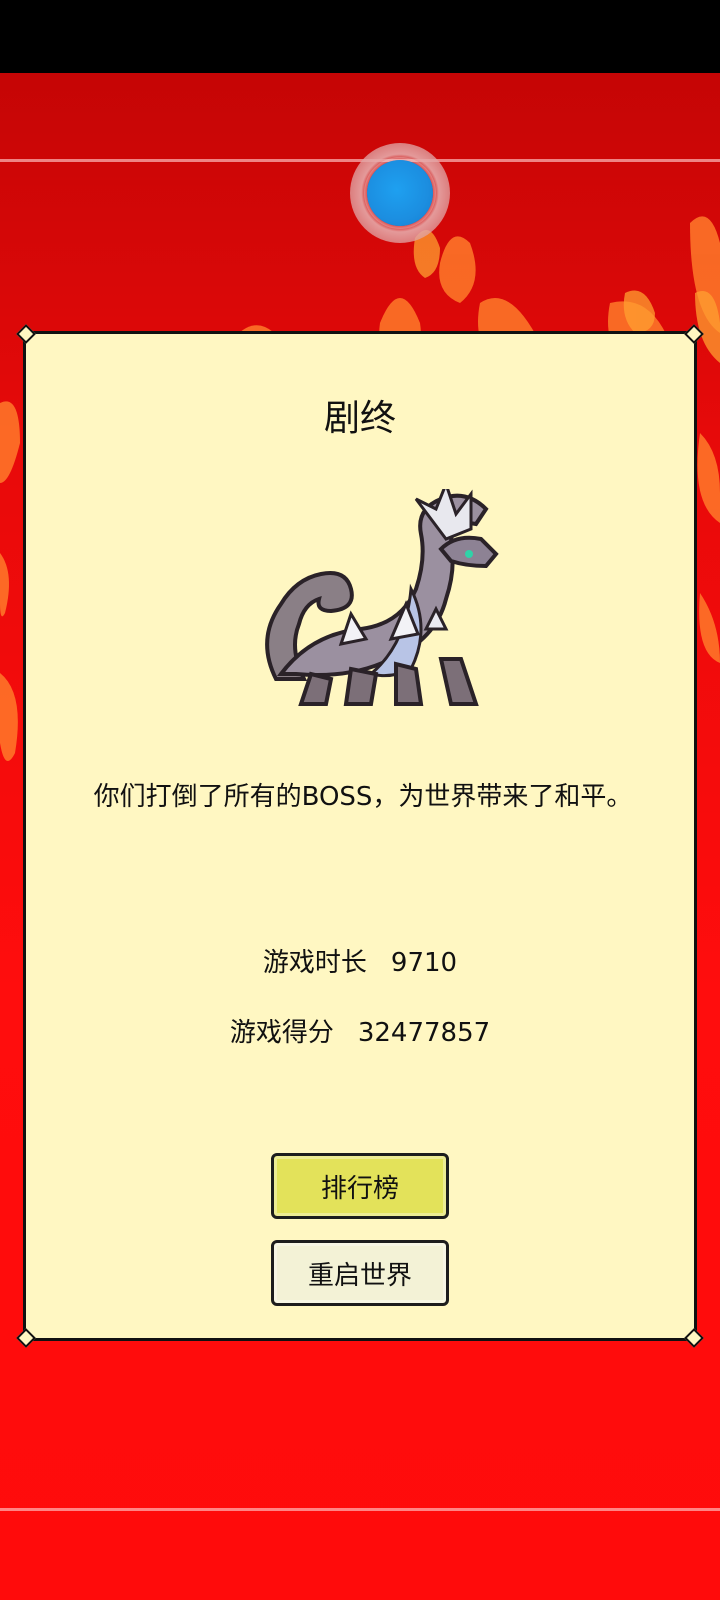 Image resolution: width=720 pixels, height=1600 pixels. Describe the element at coordinates (360, 36) in the screenshot. I see `status-bar` at that location.